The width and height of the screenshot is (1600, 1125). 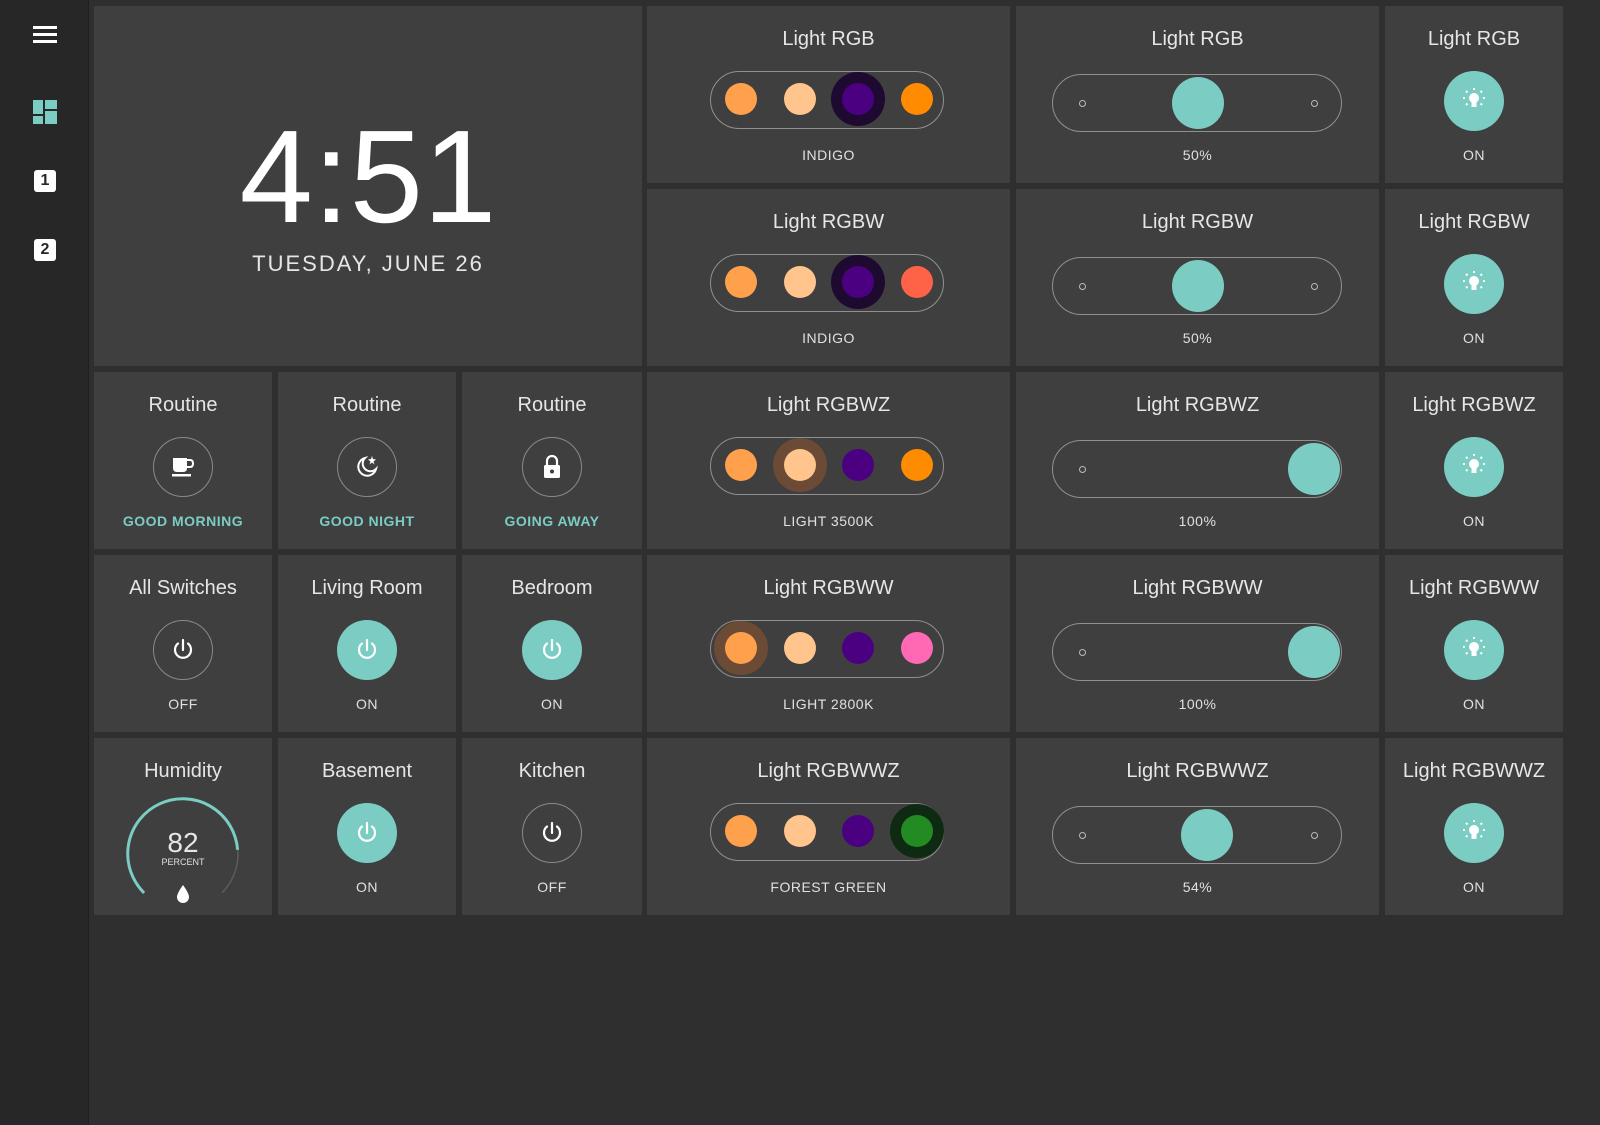 I want to click on brightness-level: 54%, so click(x=1197, y=887).